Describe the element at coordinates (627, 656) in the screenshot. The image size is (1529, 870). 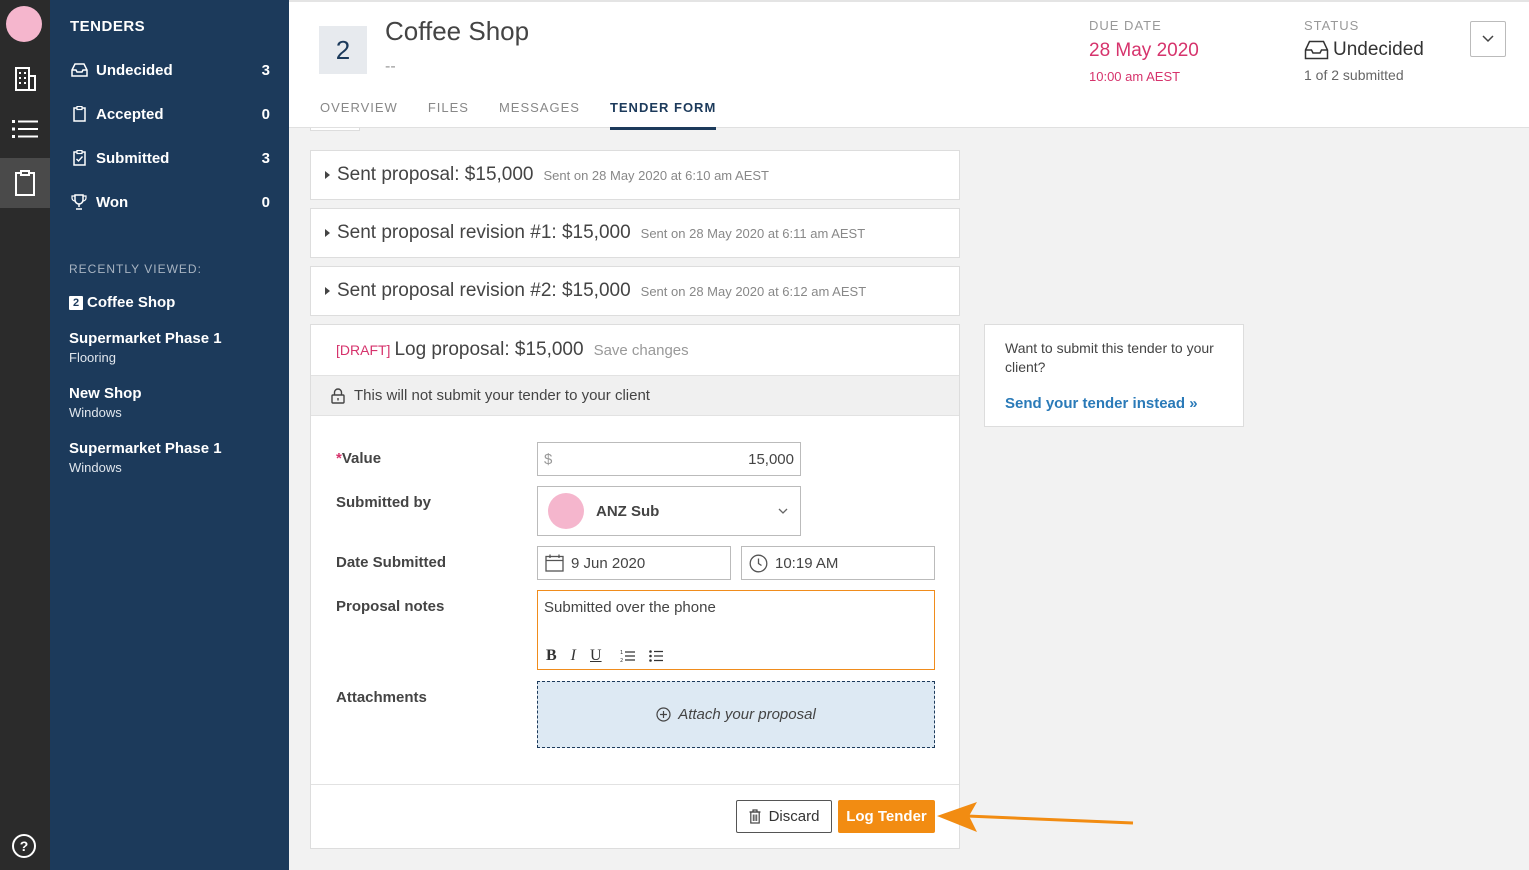
I see `numbered-list-icon: 12` at that location.